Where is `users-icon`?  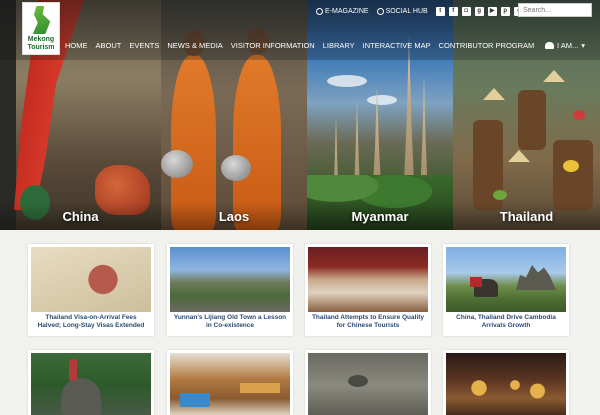
users-icon is located at coordinates (549, 45).